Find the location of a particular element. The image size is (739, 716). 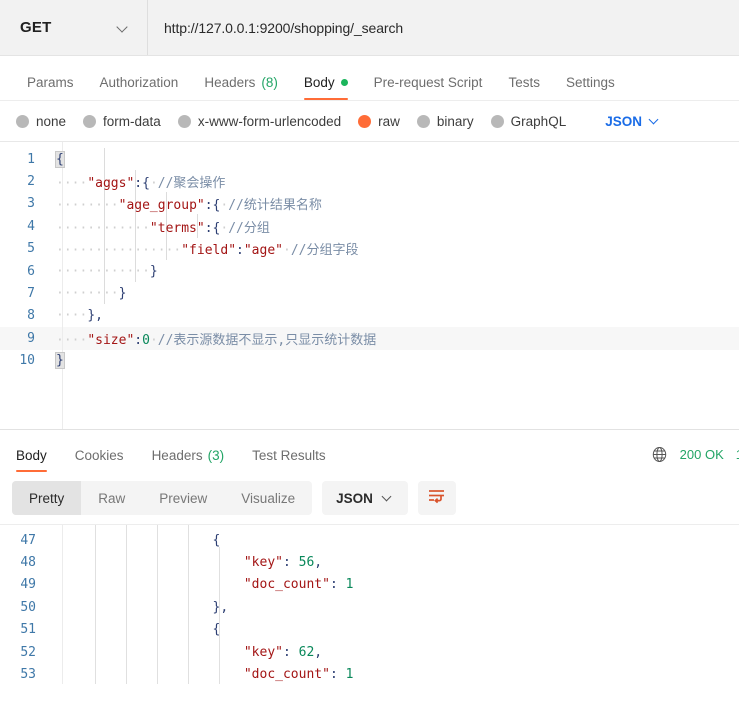

code-line: 7 ········} is located at coordinates (369, 293).